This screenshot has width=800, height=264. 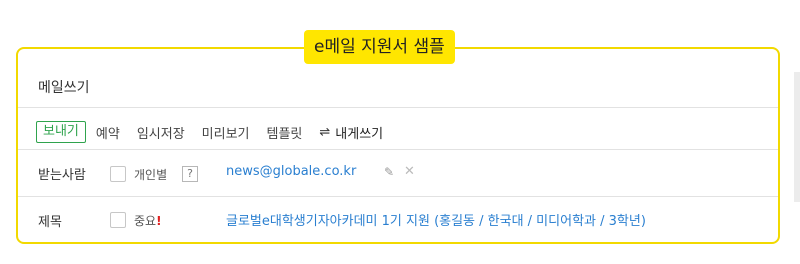 What do you see at coordinates (61, 132) in the screenshot?
I see `send-button: 보내기` at bounding box center [61, 132].